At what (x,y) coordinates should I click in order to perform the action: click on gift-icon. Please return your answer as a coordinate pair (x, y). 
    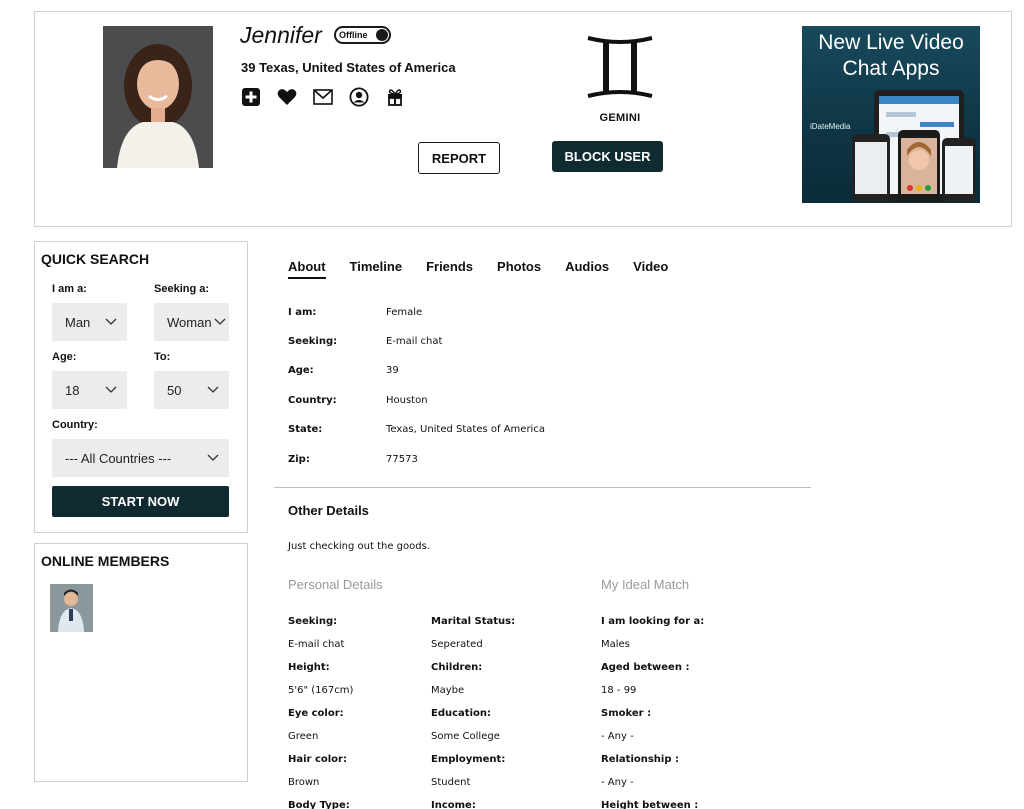
    Looking at the image, I should click on (395, 97).